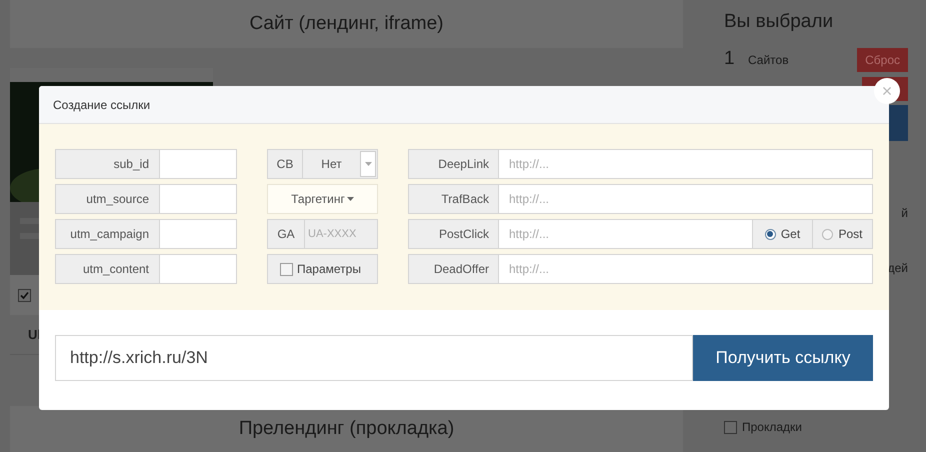  Describe the element at coordinates (329, 269) in the screenshot. I see `checkbox-label: Параметры` at that location.